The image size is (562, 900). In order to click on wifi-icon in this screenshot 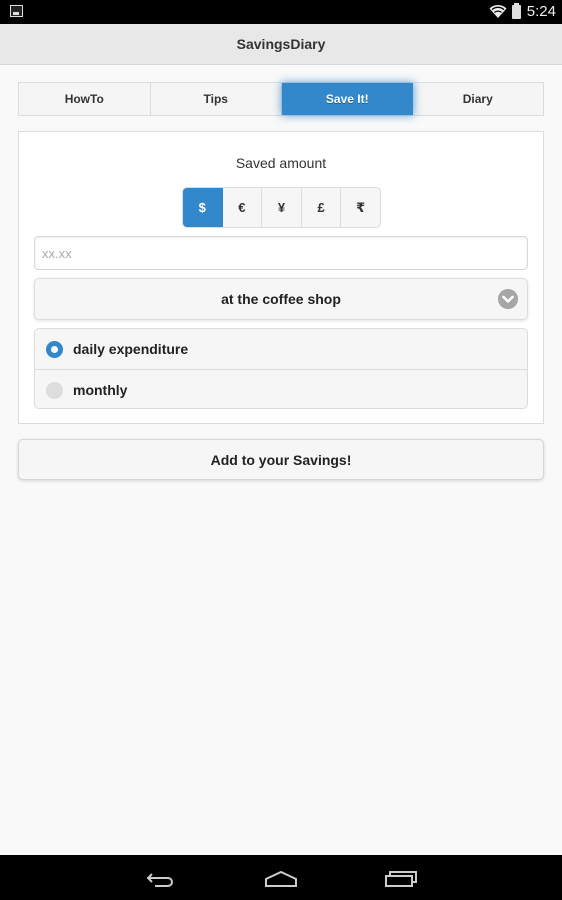, I will do `click(498, 11)`.